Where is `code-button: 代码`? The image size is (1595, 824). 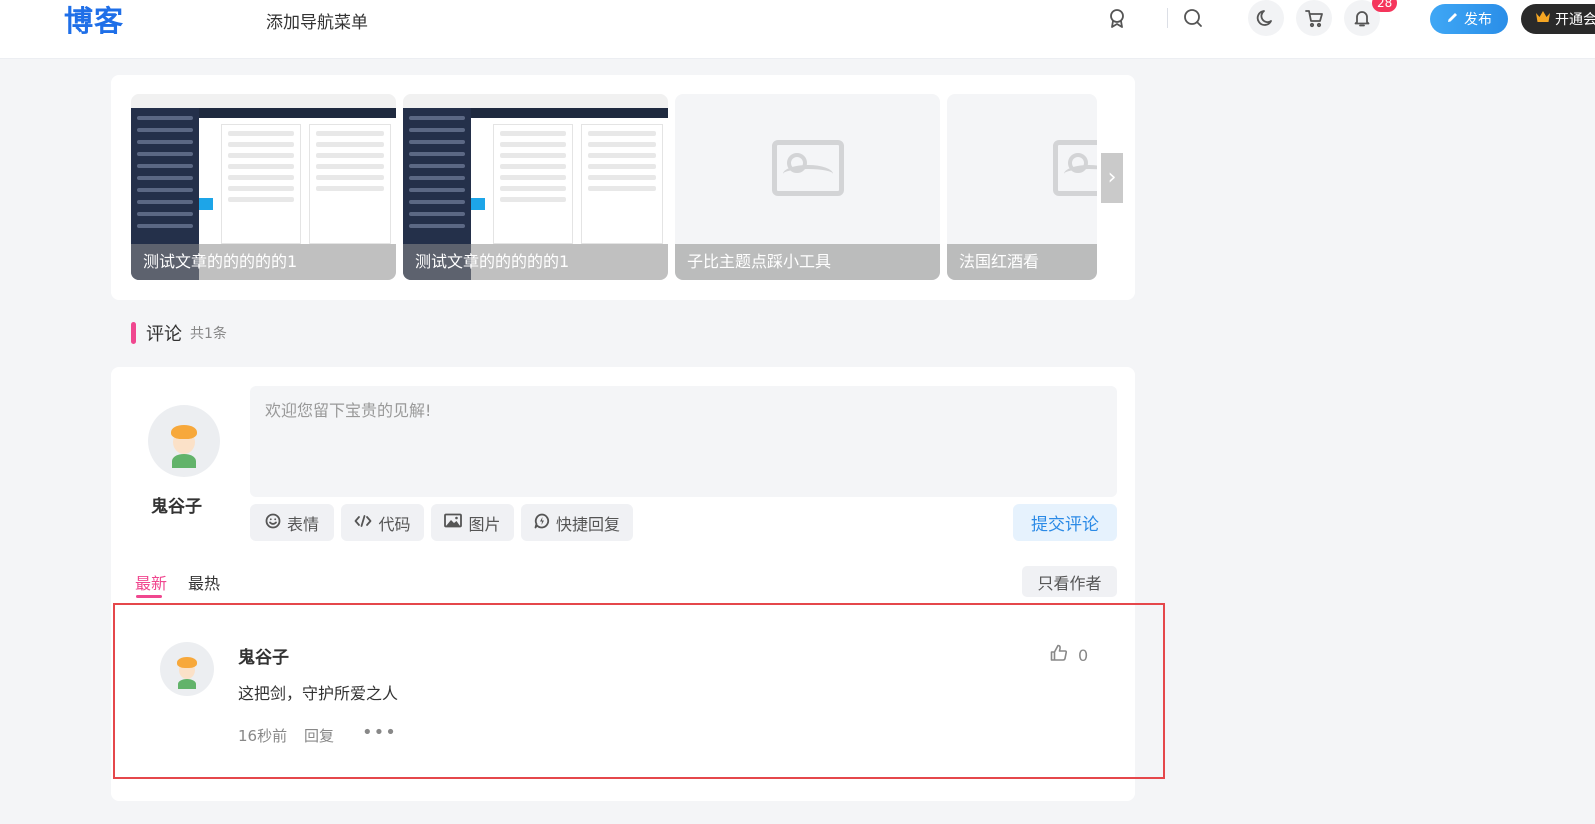 code-button: 代码 is located at coordinates (382, 522).